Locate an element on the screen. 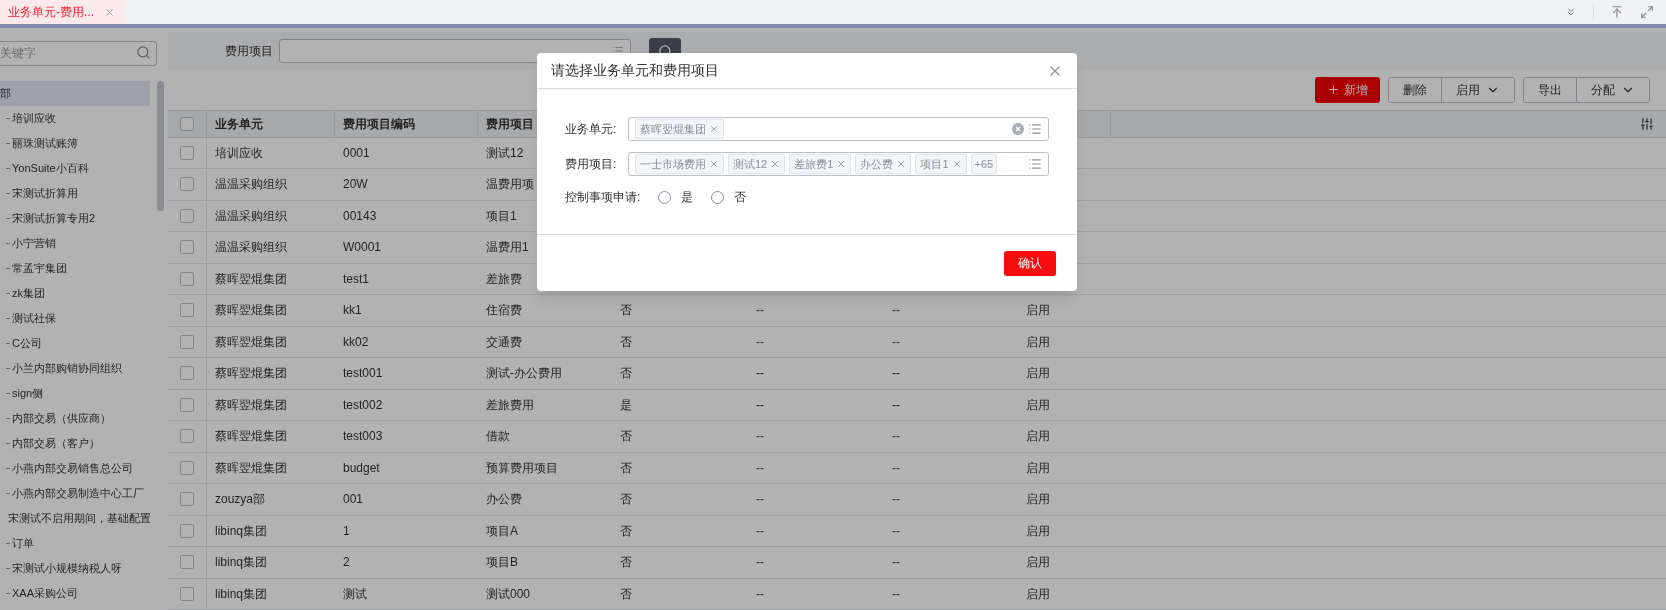 The image size is (1666, 610). fullscreen-icon is located at coordinates (1647, 12).